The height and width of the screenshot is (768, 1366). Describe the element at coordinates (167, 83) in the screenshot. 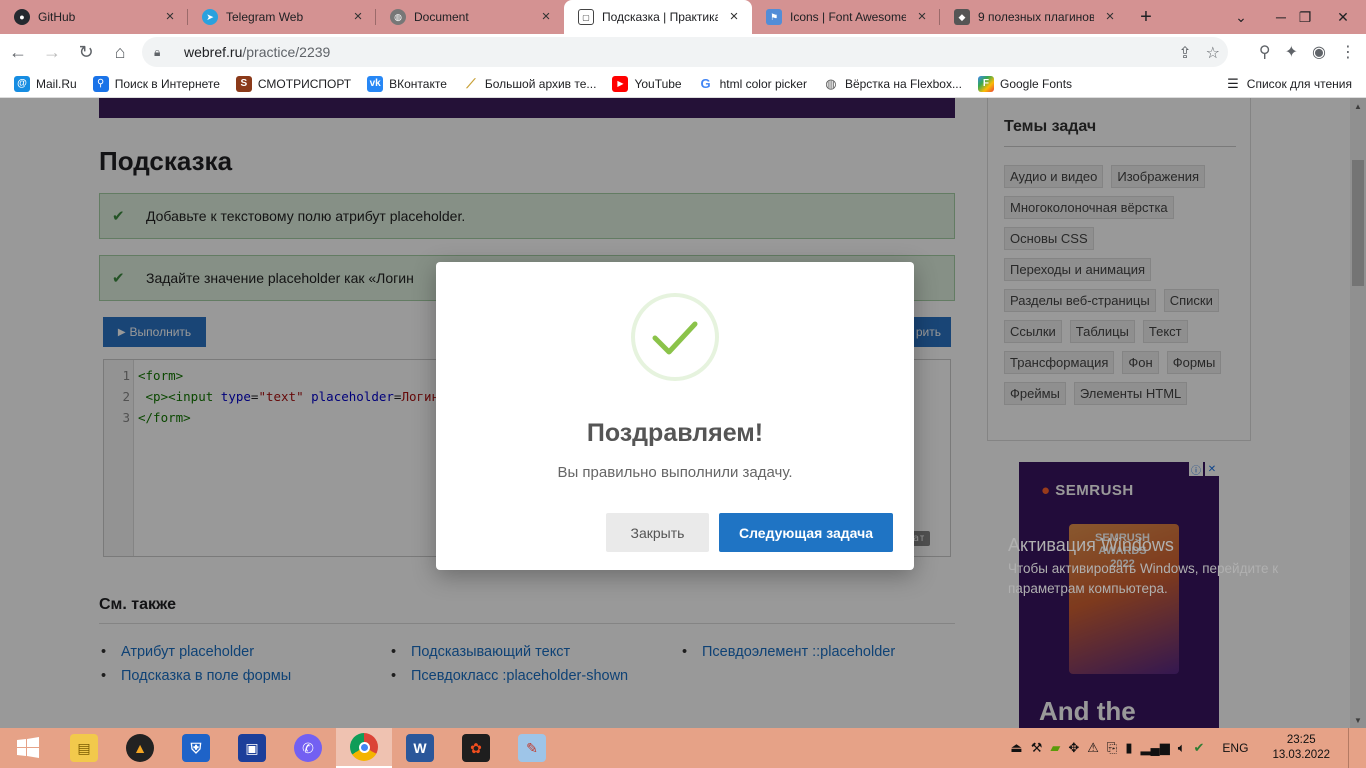

I see `bookmark-label: Поиск в Интернете` at that location.